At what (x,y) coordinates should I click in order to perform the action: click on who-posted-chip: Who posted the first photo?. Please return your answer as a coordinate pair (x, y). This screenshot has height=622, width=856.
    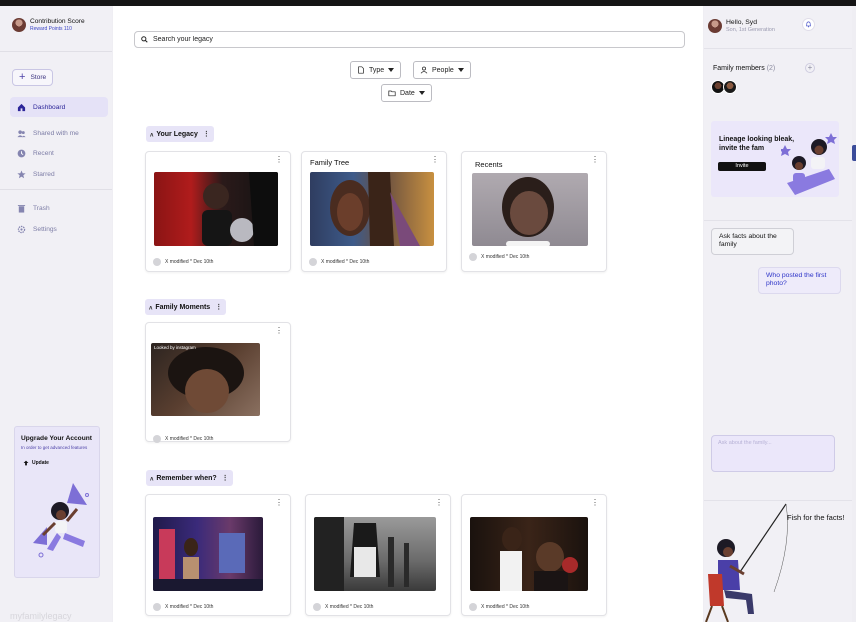
    Looking at the image, I should click on (799, 280).